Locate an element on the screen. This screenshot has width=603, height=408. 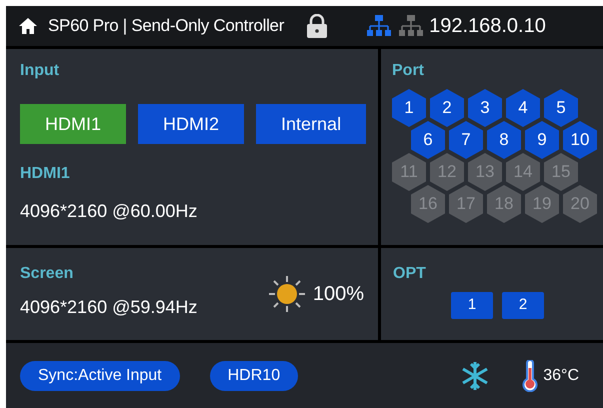
input-signal: 4096*2160 @60.00Hz is located at coordinates (109, 211).